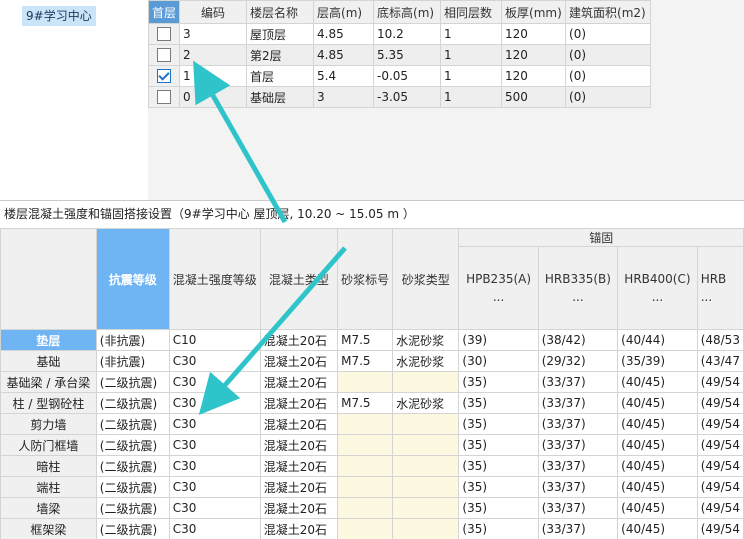 Image resolution: width=744 pixels, height=539 pixels. Describe the element at coordinates (426, 279) in the screenshot. I see `col-header-mortar-type: 砂浆类型` at that location.